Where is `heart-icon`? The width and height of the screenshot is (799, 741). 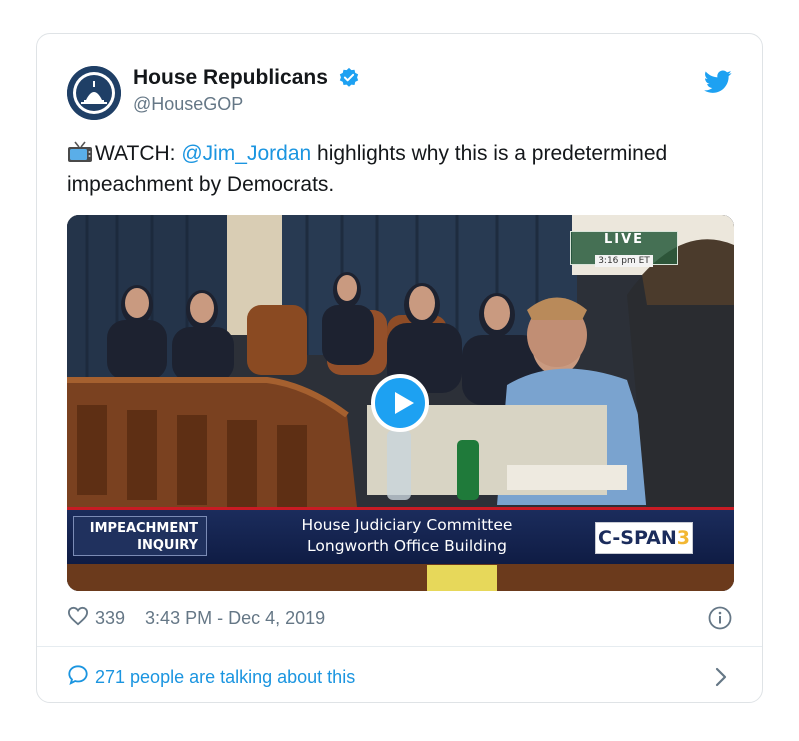
heart-icon is located at coordinates (78, 616).